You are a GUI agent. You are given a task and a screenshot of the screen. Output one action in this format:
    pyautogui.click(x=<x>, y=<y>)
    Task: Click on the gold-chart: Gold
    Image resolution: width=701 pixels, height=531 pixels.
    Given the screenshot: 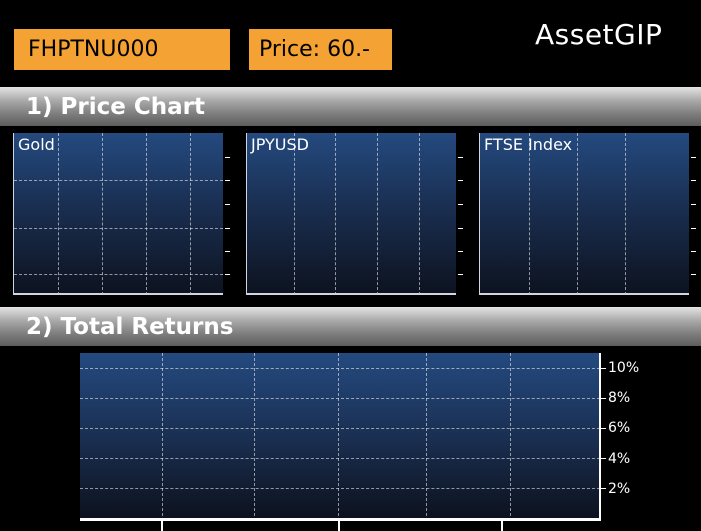 What is the action you would take?
    pyautogui.click(x=121, y=214)
    